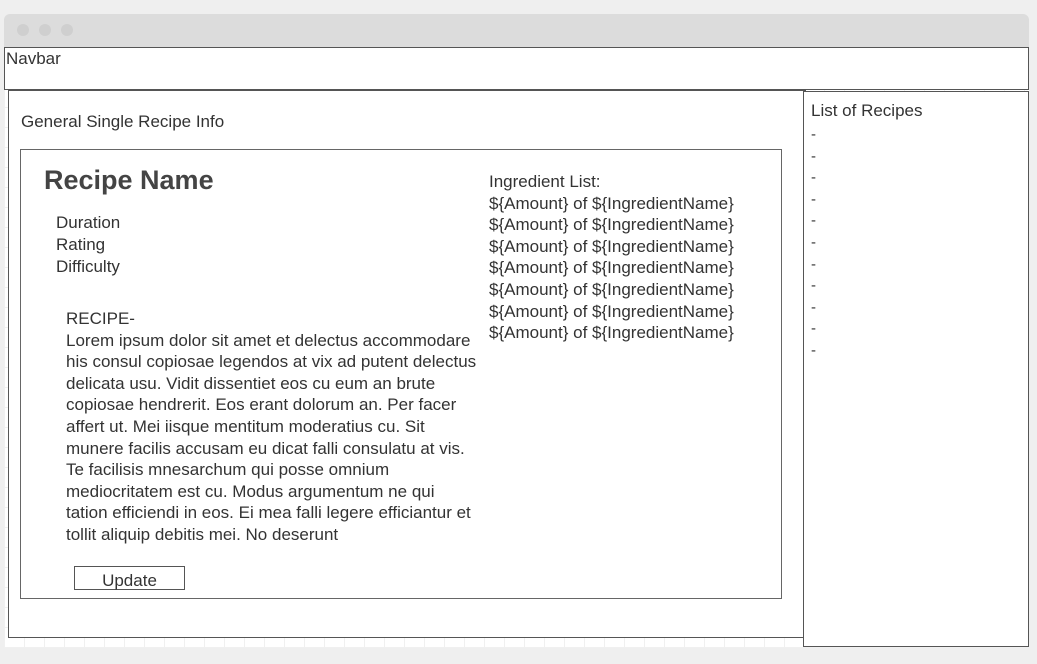 This screenshot has height=664, width=1037. Describe the element at coordinates (88, 266) in the screenshot. I see `difficulty-label: Difficulty` at that location.